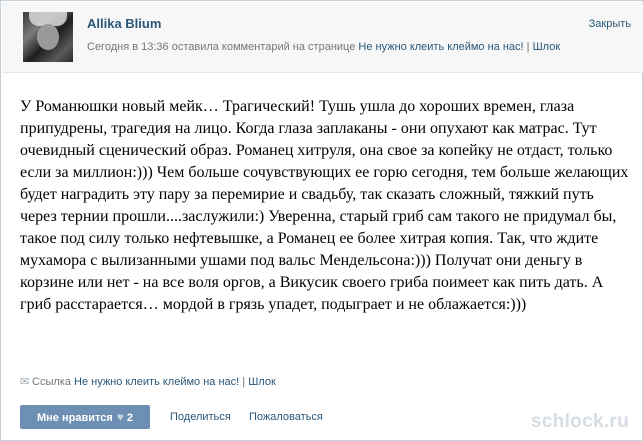 Image resolution: width=643 pixels, height=441 pixels. What do you see at coordinates (547, 47) in the screenshot?
I see `source-link: Шлок` at bounding box center [547, 47].